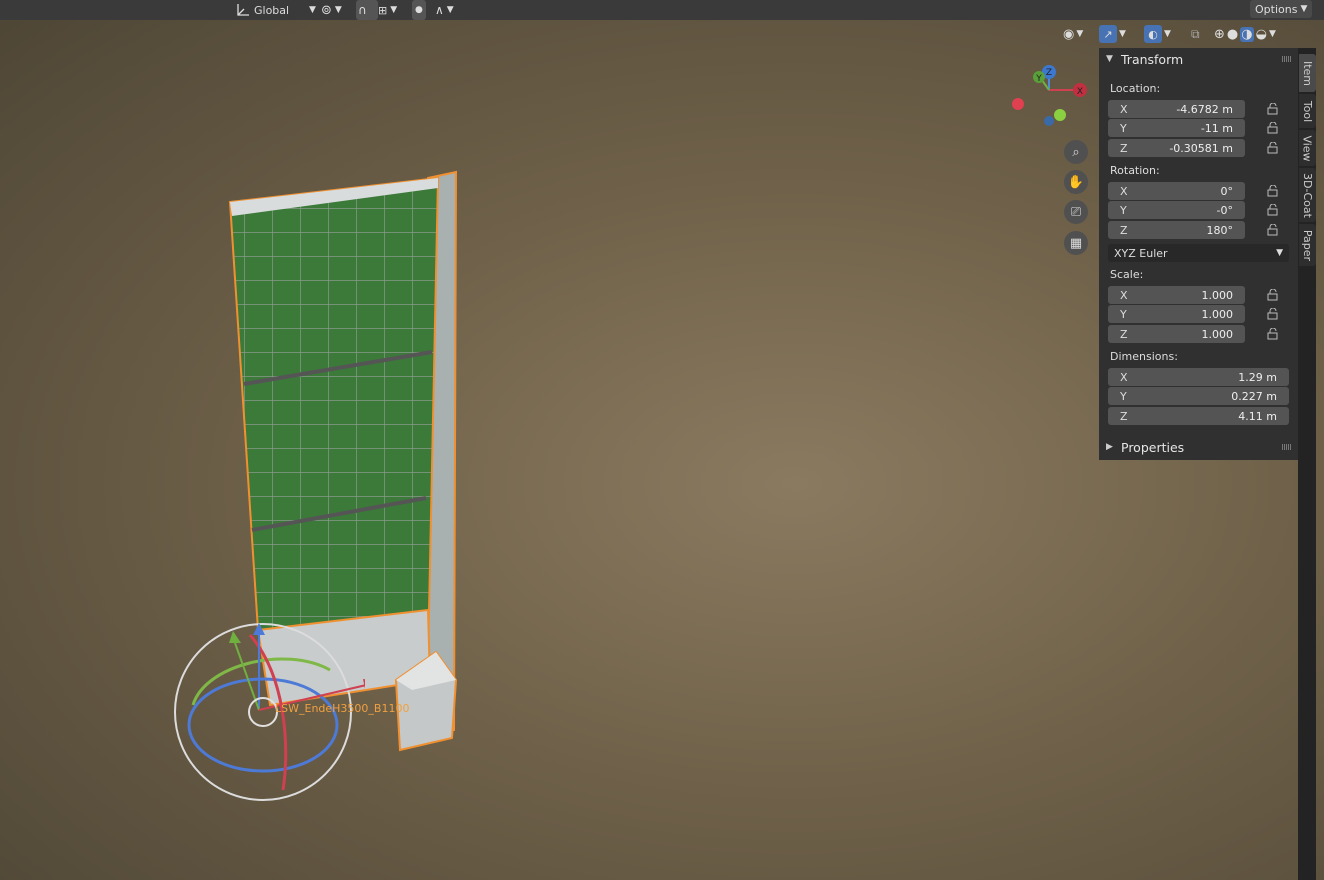 This screenshot has height=880, width=1324. I want to click on svg-text: Z, so click(1049, 73).